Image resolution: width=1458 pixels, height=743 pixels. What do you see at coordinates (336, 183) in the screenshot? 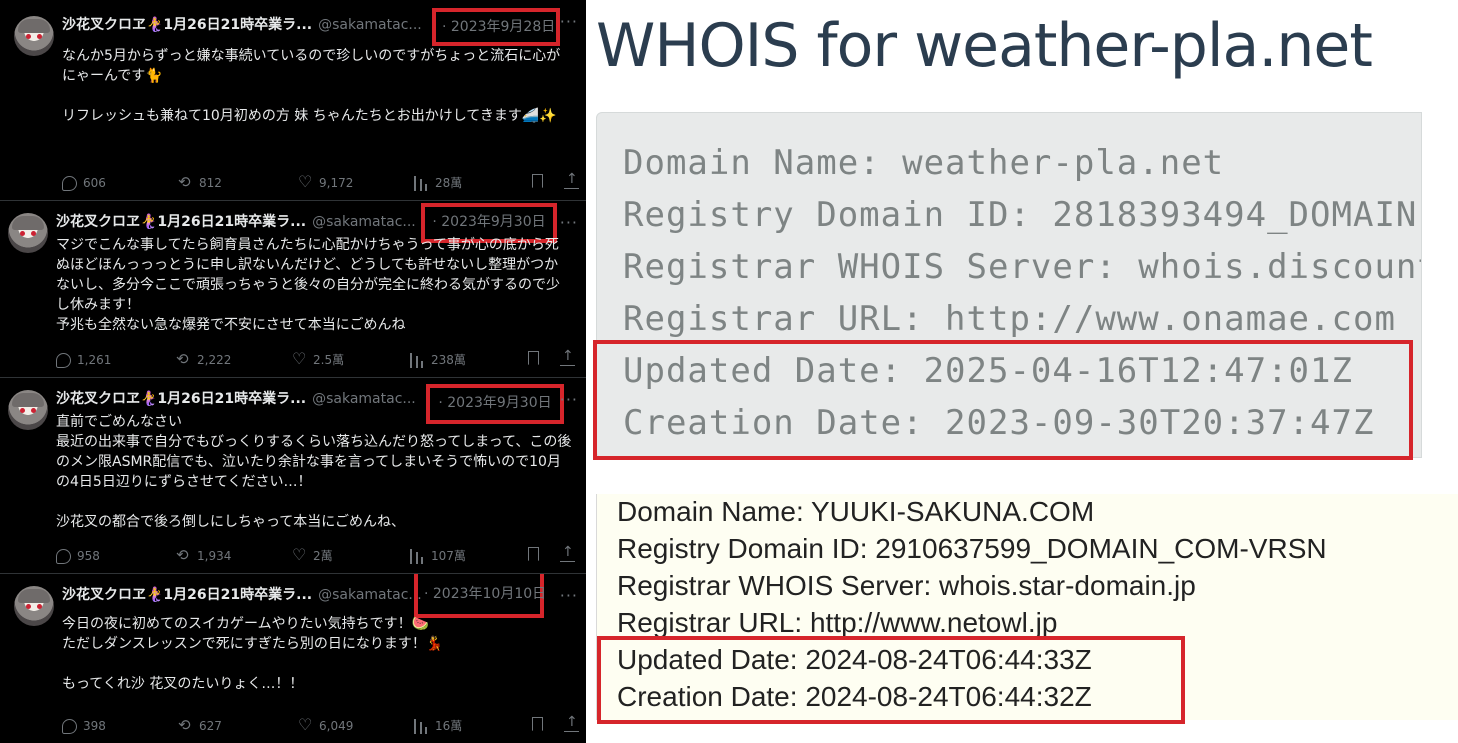
I see `like-count: 9,172` at bounding box center [336, 183].